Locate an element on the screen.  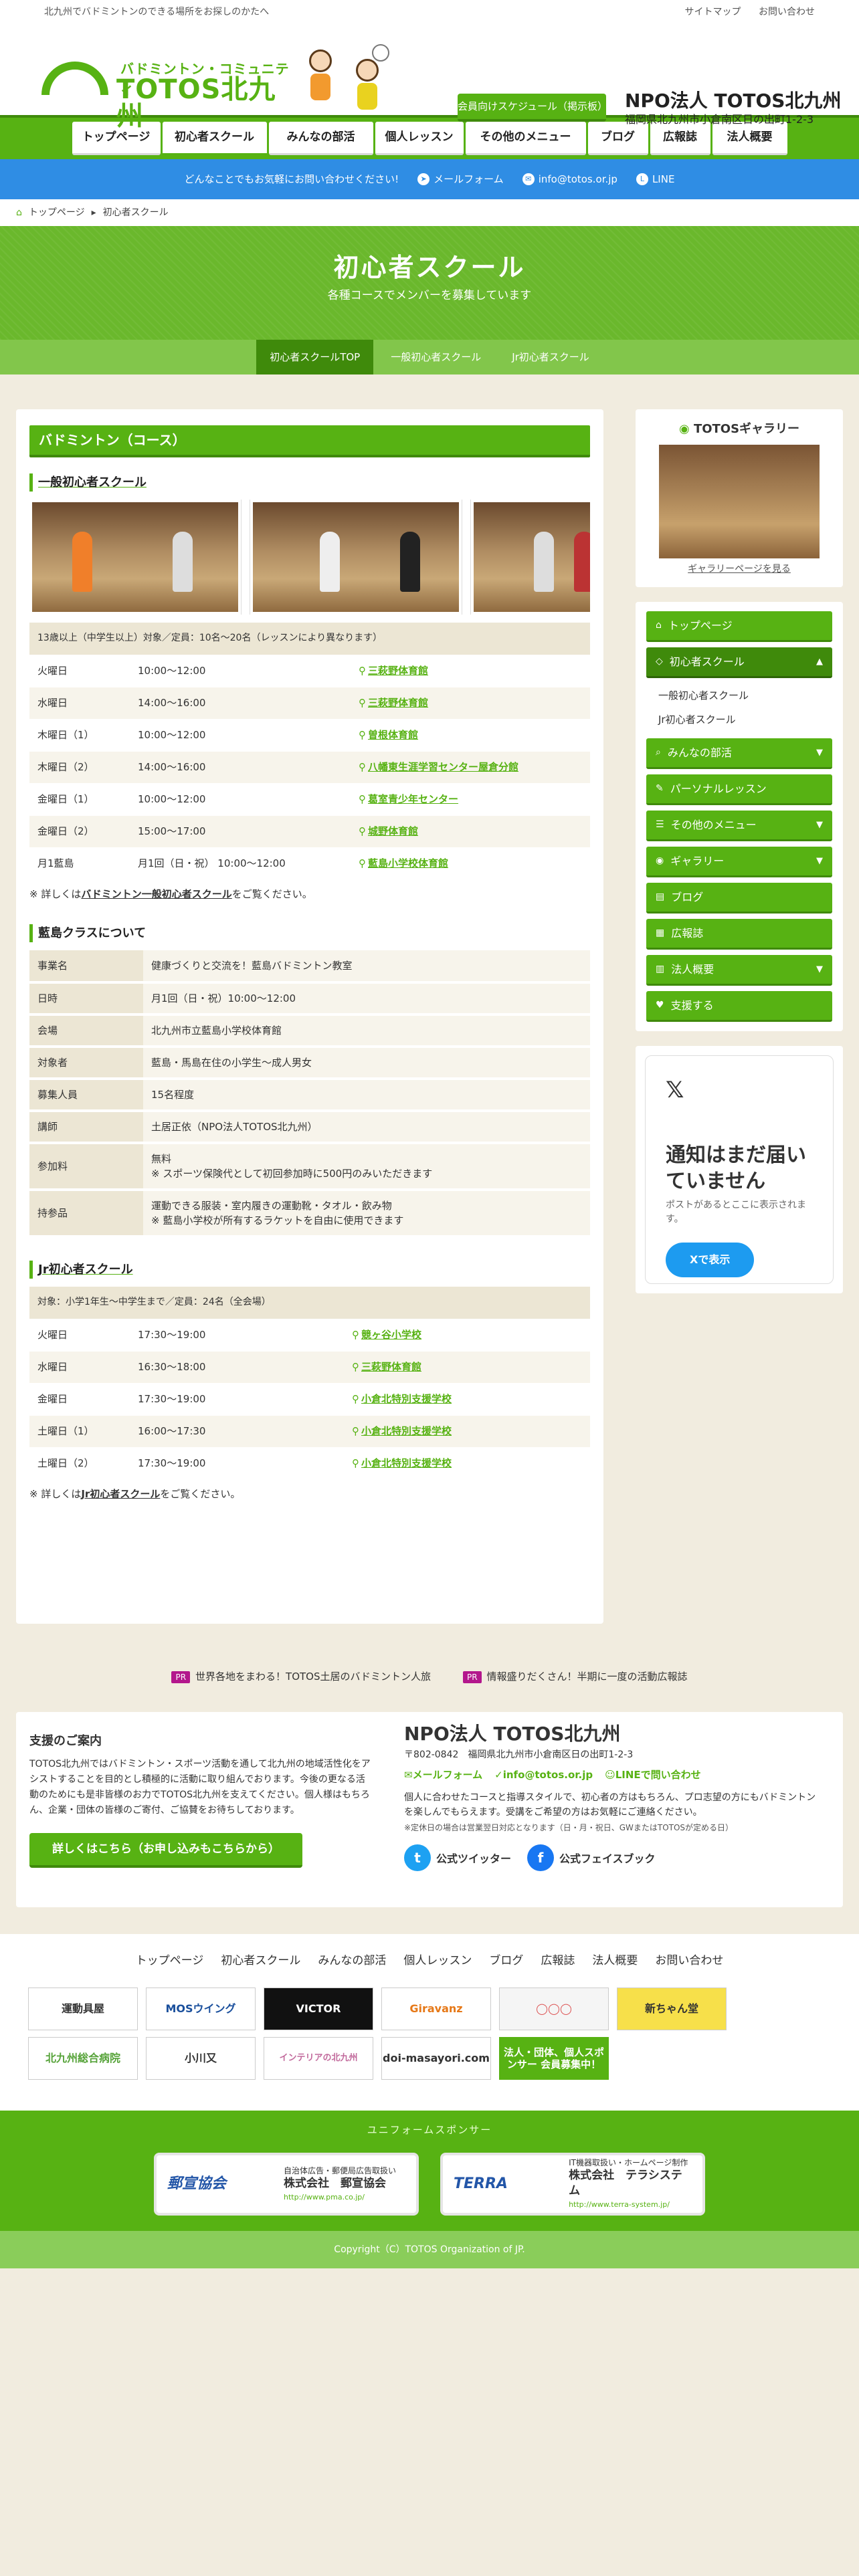
line-link: L LINE is located at coordinates (655, 180).